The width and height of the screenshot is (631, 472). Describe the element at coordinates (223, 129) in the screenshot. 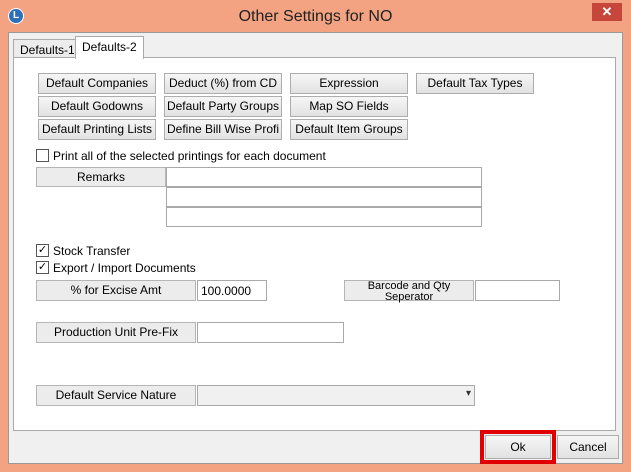

I see `define-bill-wise-profit-button: Define Bill Wise Profi` at that location.